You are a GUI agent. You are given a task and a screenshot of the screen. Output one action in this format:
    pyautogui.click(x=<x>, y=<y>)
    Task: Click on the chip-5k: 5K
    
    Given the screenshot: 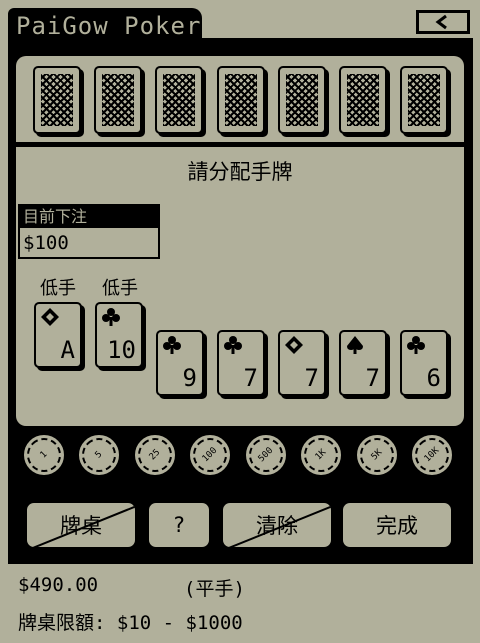 What is the action you would take?
    pyautogui.click(x=377, y=455)
    